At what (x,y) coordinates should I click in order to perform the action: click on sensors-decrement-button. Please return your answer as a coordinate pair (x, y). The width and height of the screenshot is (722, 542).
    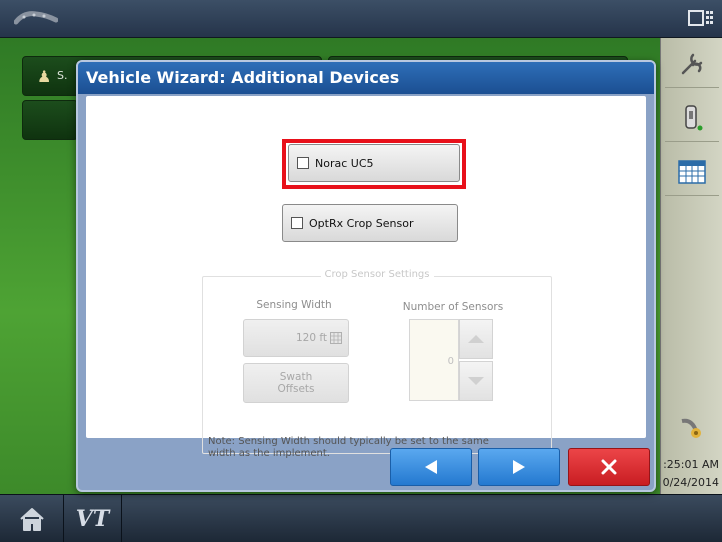
    Looking at the image, I should click on (476, 381).